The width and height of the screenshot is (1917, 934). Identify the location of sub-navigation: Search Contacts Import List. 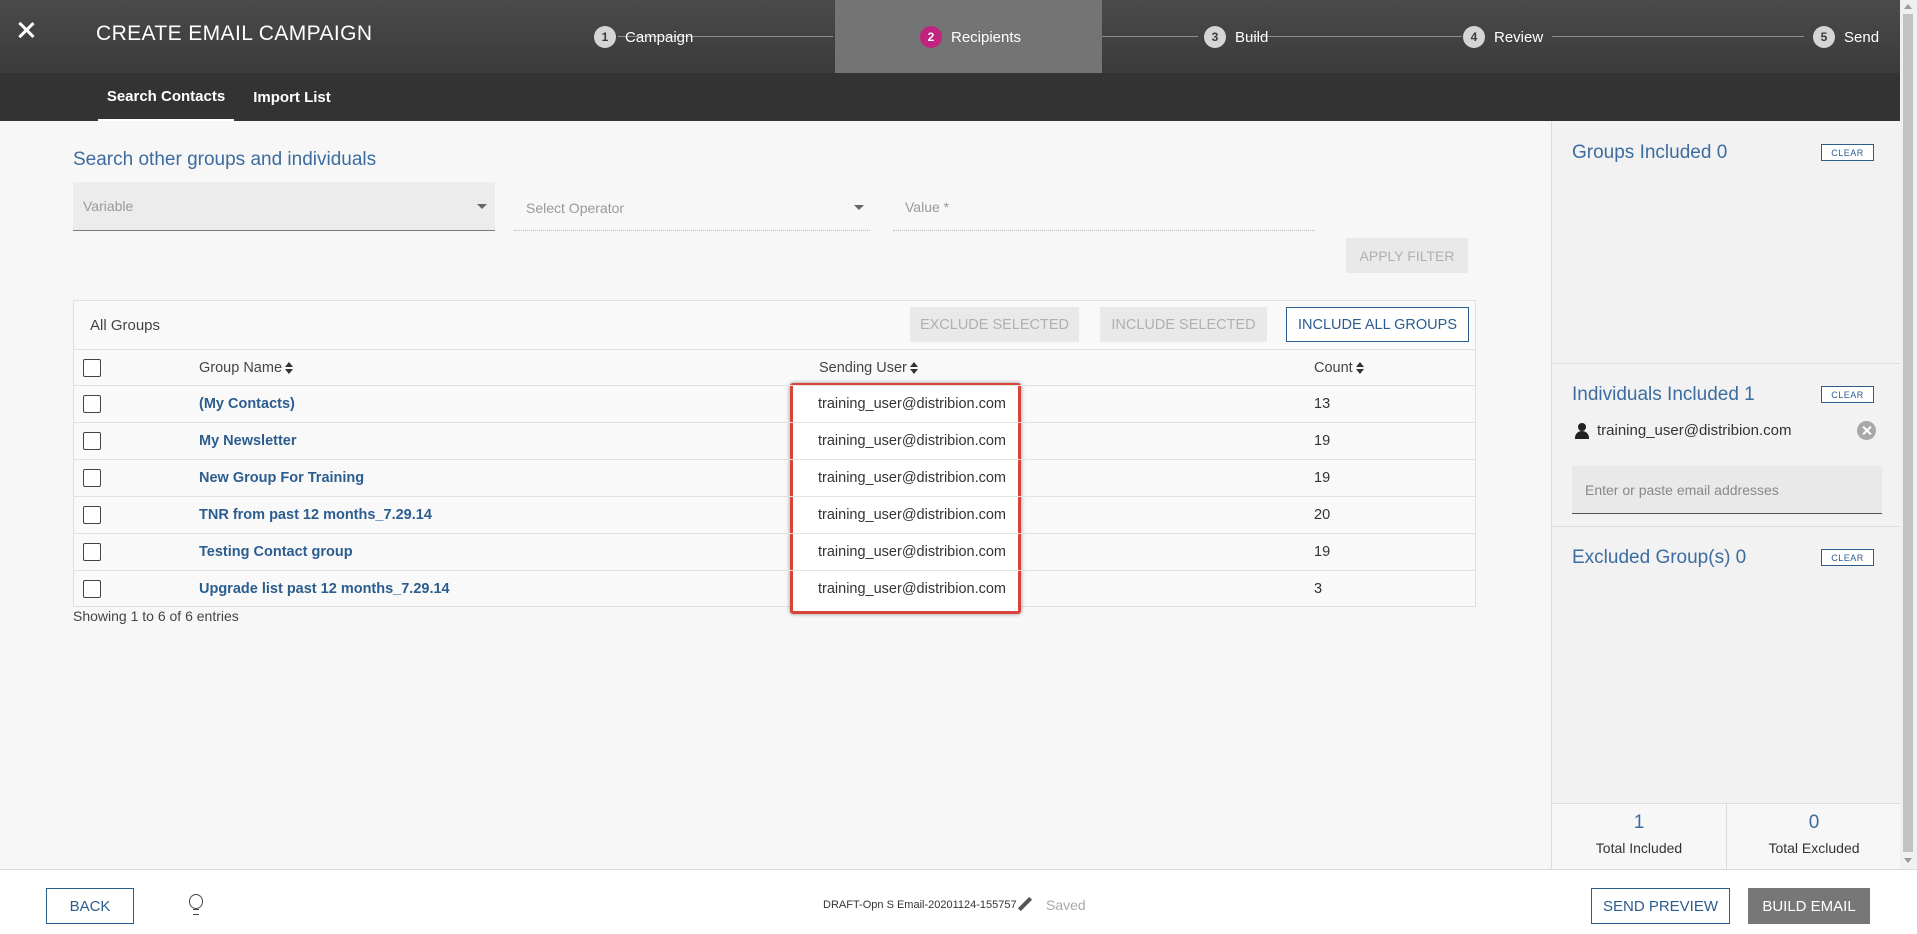
(950, 97).